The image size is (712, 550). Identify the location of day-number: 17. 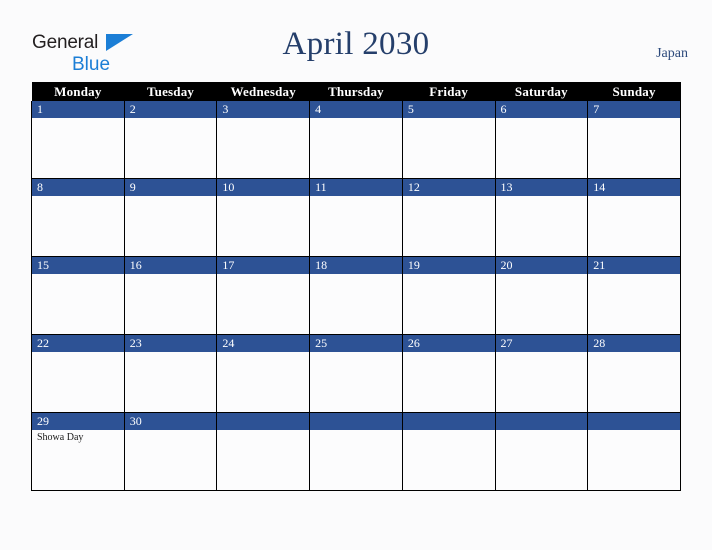
(263, 265).